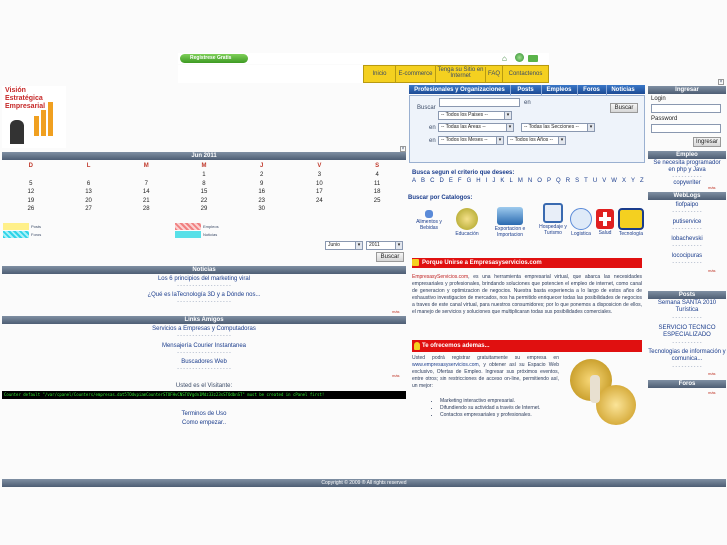 The image size is (727, 545). Describe the element at coordinates (445, 365) in the screenshot. I see `ofrecemos-link: www.empresasyservicios.com` at that location.